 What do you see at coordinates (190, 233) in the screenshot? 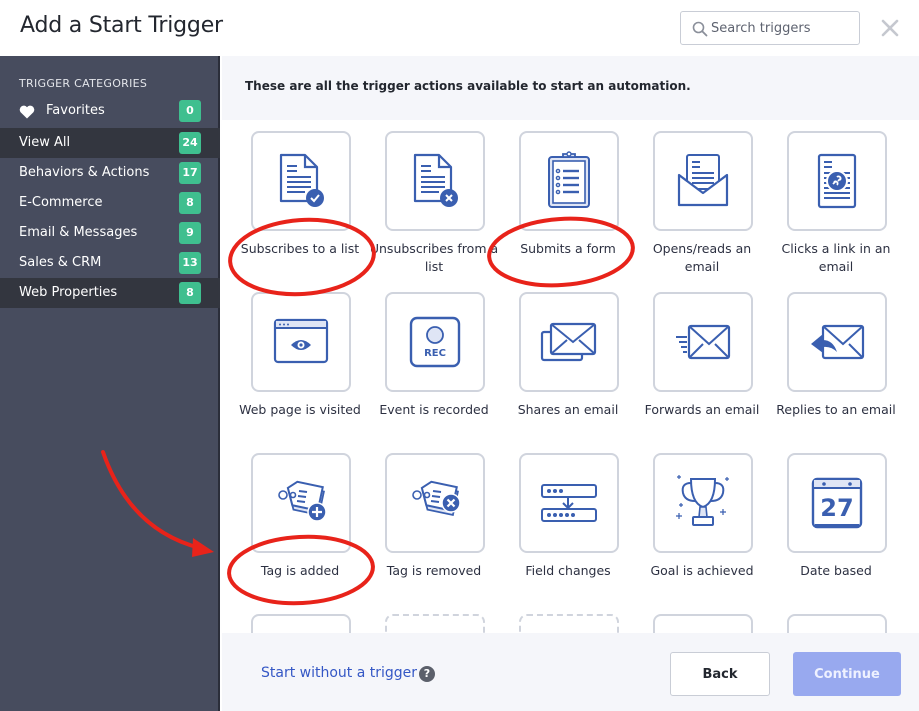
I see `count-badge: 9` at bounding box center [190, 233].